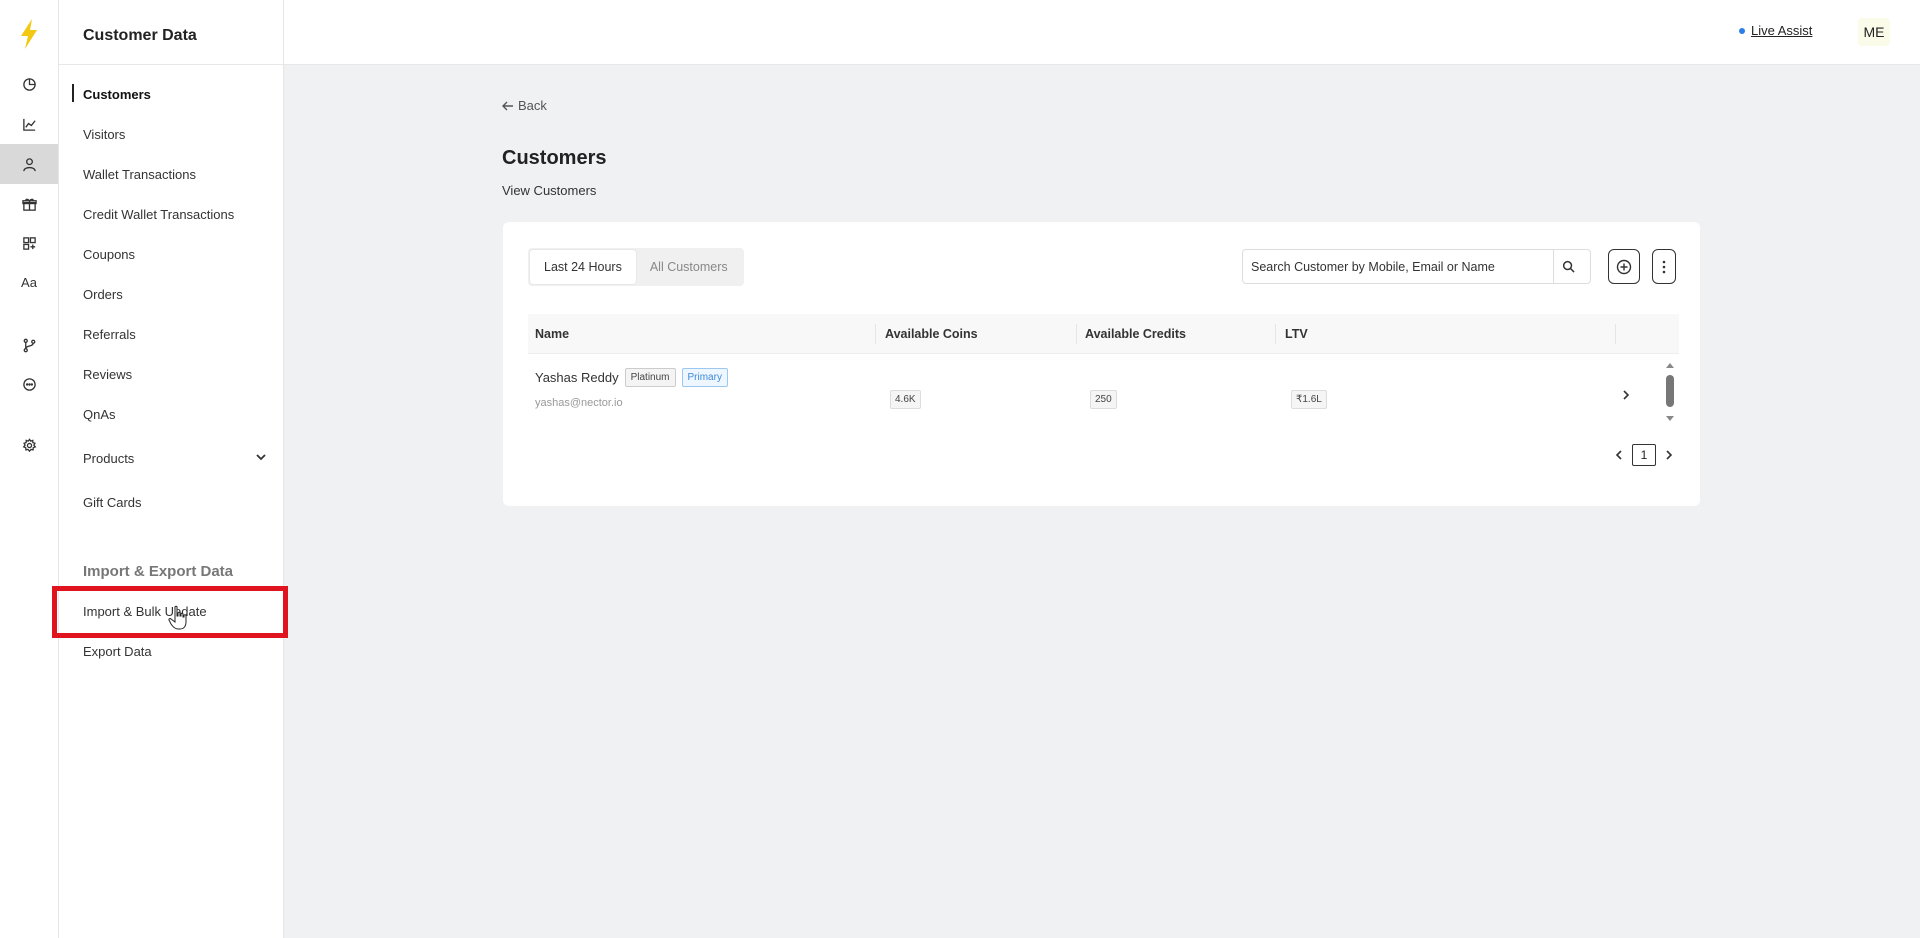  I want to click on logo-bolt-icon, so click(29, 34).